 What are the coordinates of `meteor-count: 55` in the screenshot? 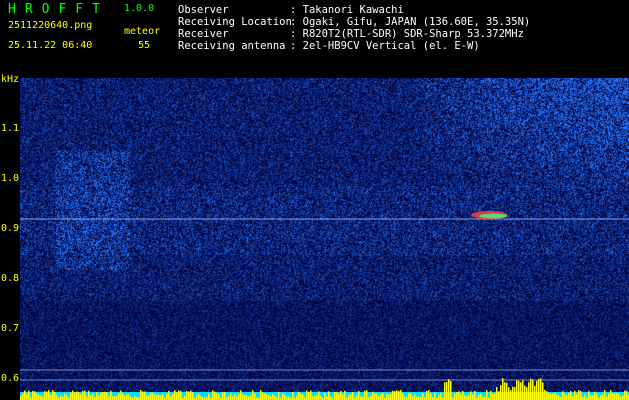 It's located at (144, 45).